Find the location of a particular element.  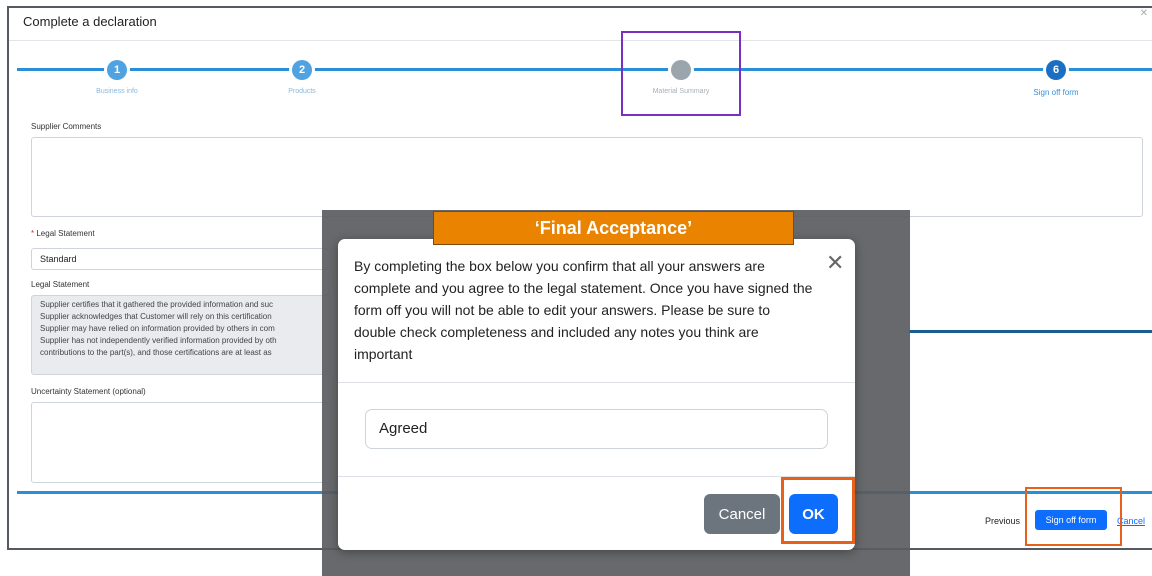

final-acceptance-banner: ‘Final Acceptance’ is located at coordinates (613, 228).